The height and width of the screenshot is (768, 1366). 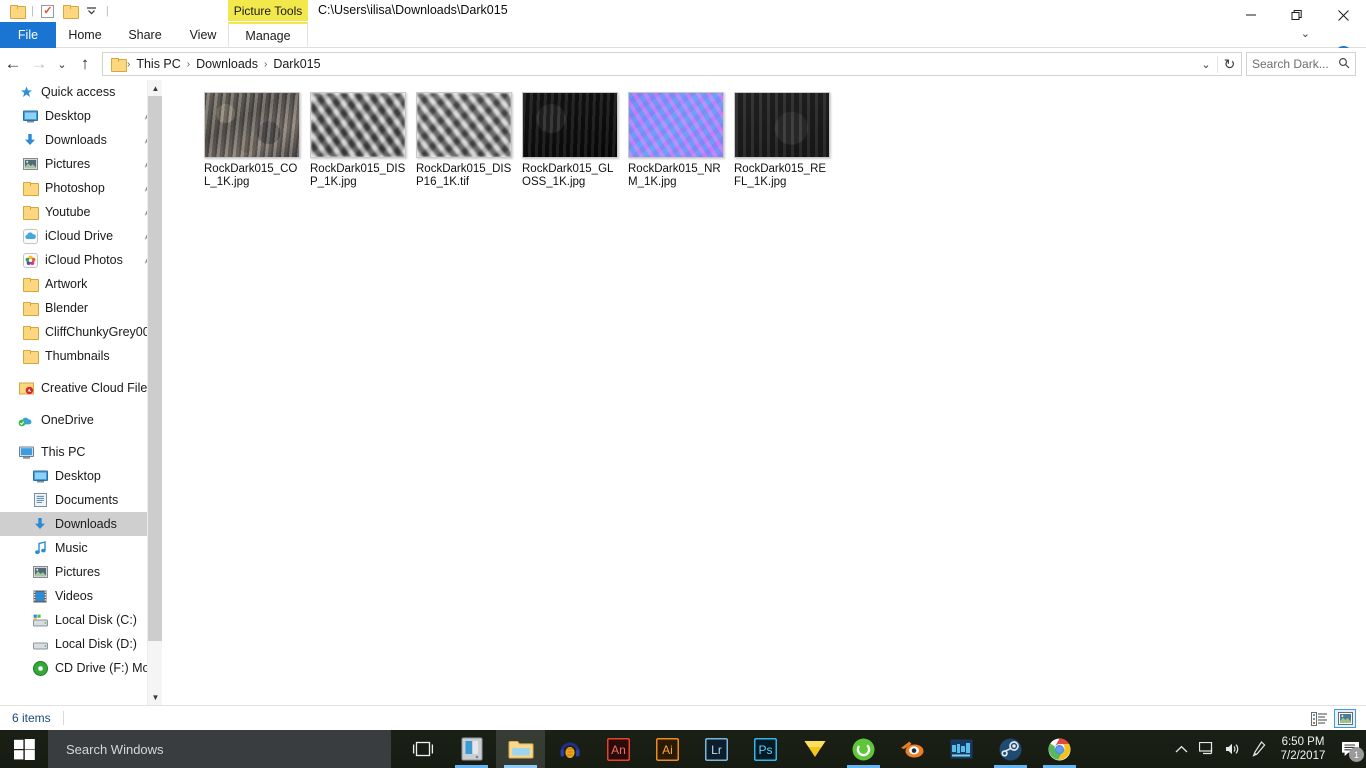 I want to click on sidebar-item-this-pc-pictures: Pictures, so click(x=81, y=572).